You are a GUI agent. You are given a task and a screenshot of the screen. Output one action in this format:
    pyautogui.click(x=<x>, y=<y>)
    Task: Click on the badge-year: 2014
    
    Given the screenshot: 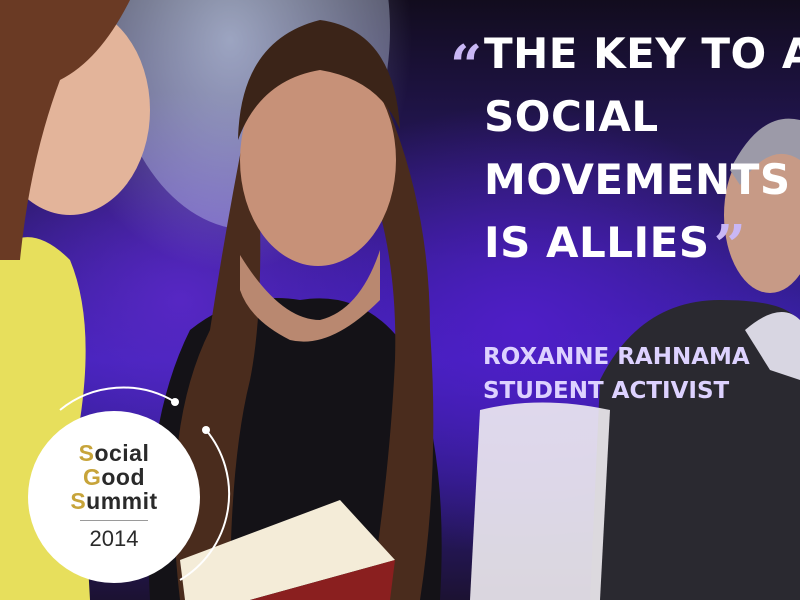 What is the action you would take?
    pyautogui.click(x=114, y=538)
    